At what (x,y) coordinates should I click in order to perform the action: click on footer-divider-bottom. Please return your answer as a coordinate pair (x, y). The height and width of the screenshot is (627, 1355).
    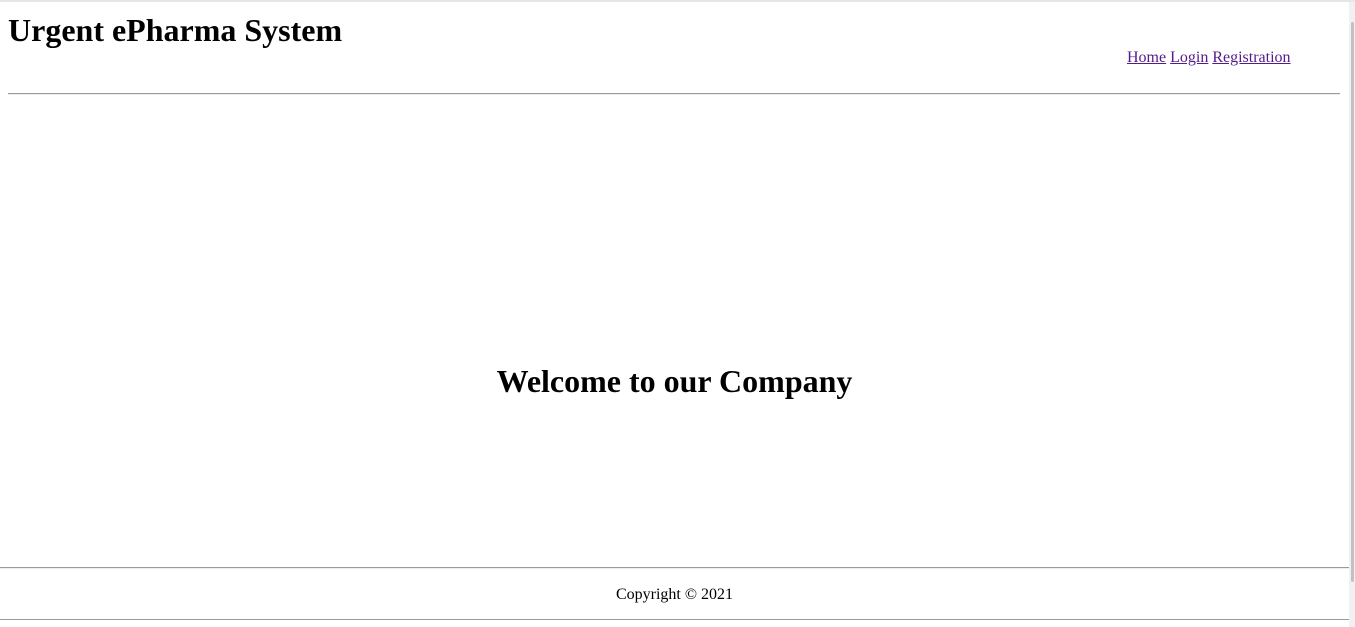
    Looking at the image, I should click on (677, 619).